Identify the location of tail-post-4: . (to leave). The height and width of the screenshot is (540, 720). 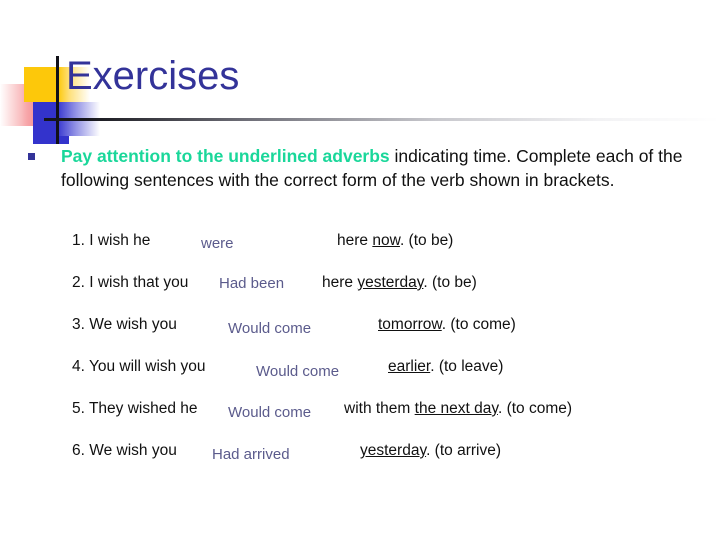
(467, 366).